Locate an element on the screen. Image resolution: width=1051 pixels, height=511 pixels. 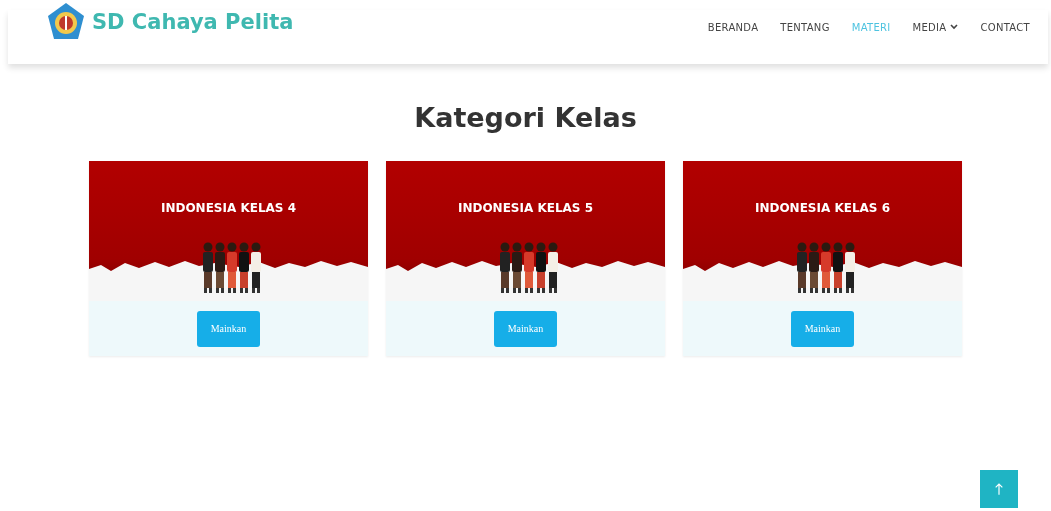
arrow-up-icon is located at coordinates (999, 489).